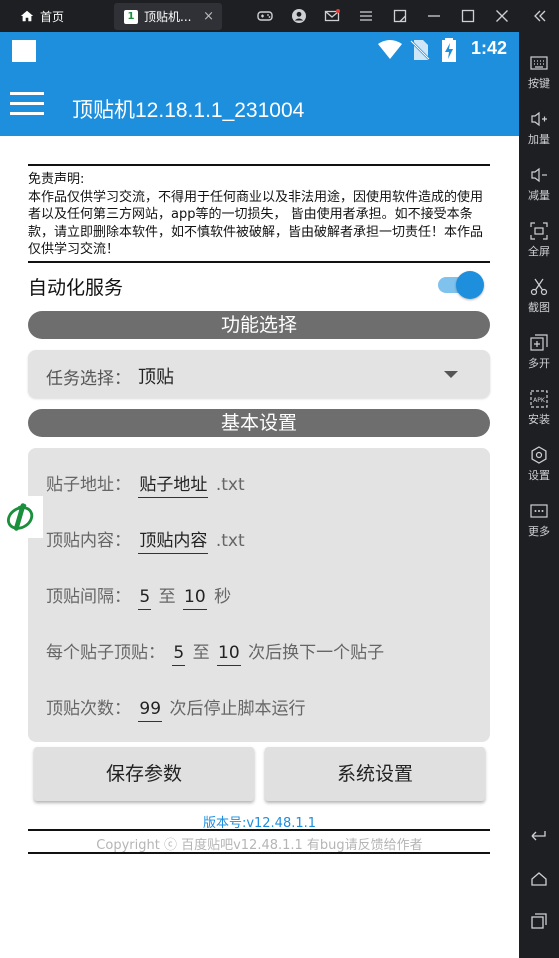 This screenshot has width=559, height=958. What do you see at coordinates (173, 484) in the screenshot?
I see `post-address-input: 贴子地址` at bounding box center [173, 484].